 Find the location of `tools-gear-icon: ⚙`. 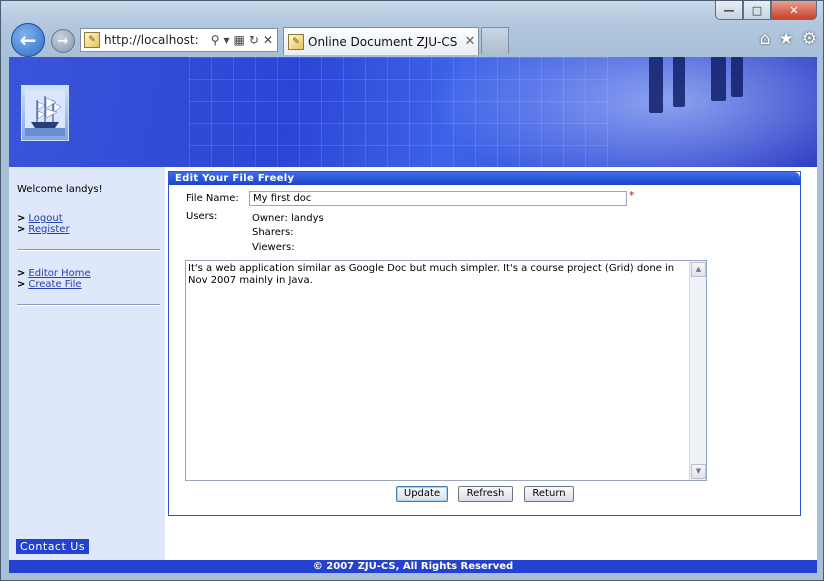

tools-gear-icon: ⚙ is located at coordinates (809, 39).